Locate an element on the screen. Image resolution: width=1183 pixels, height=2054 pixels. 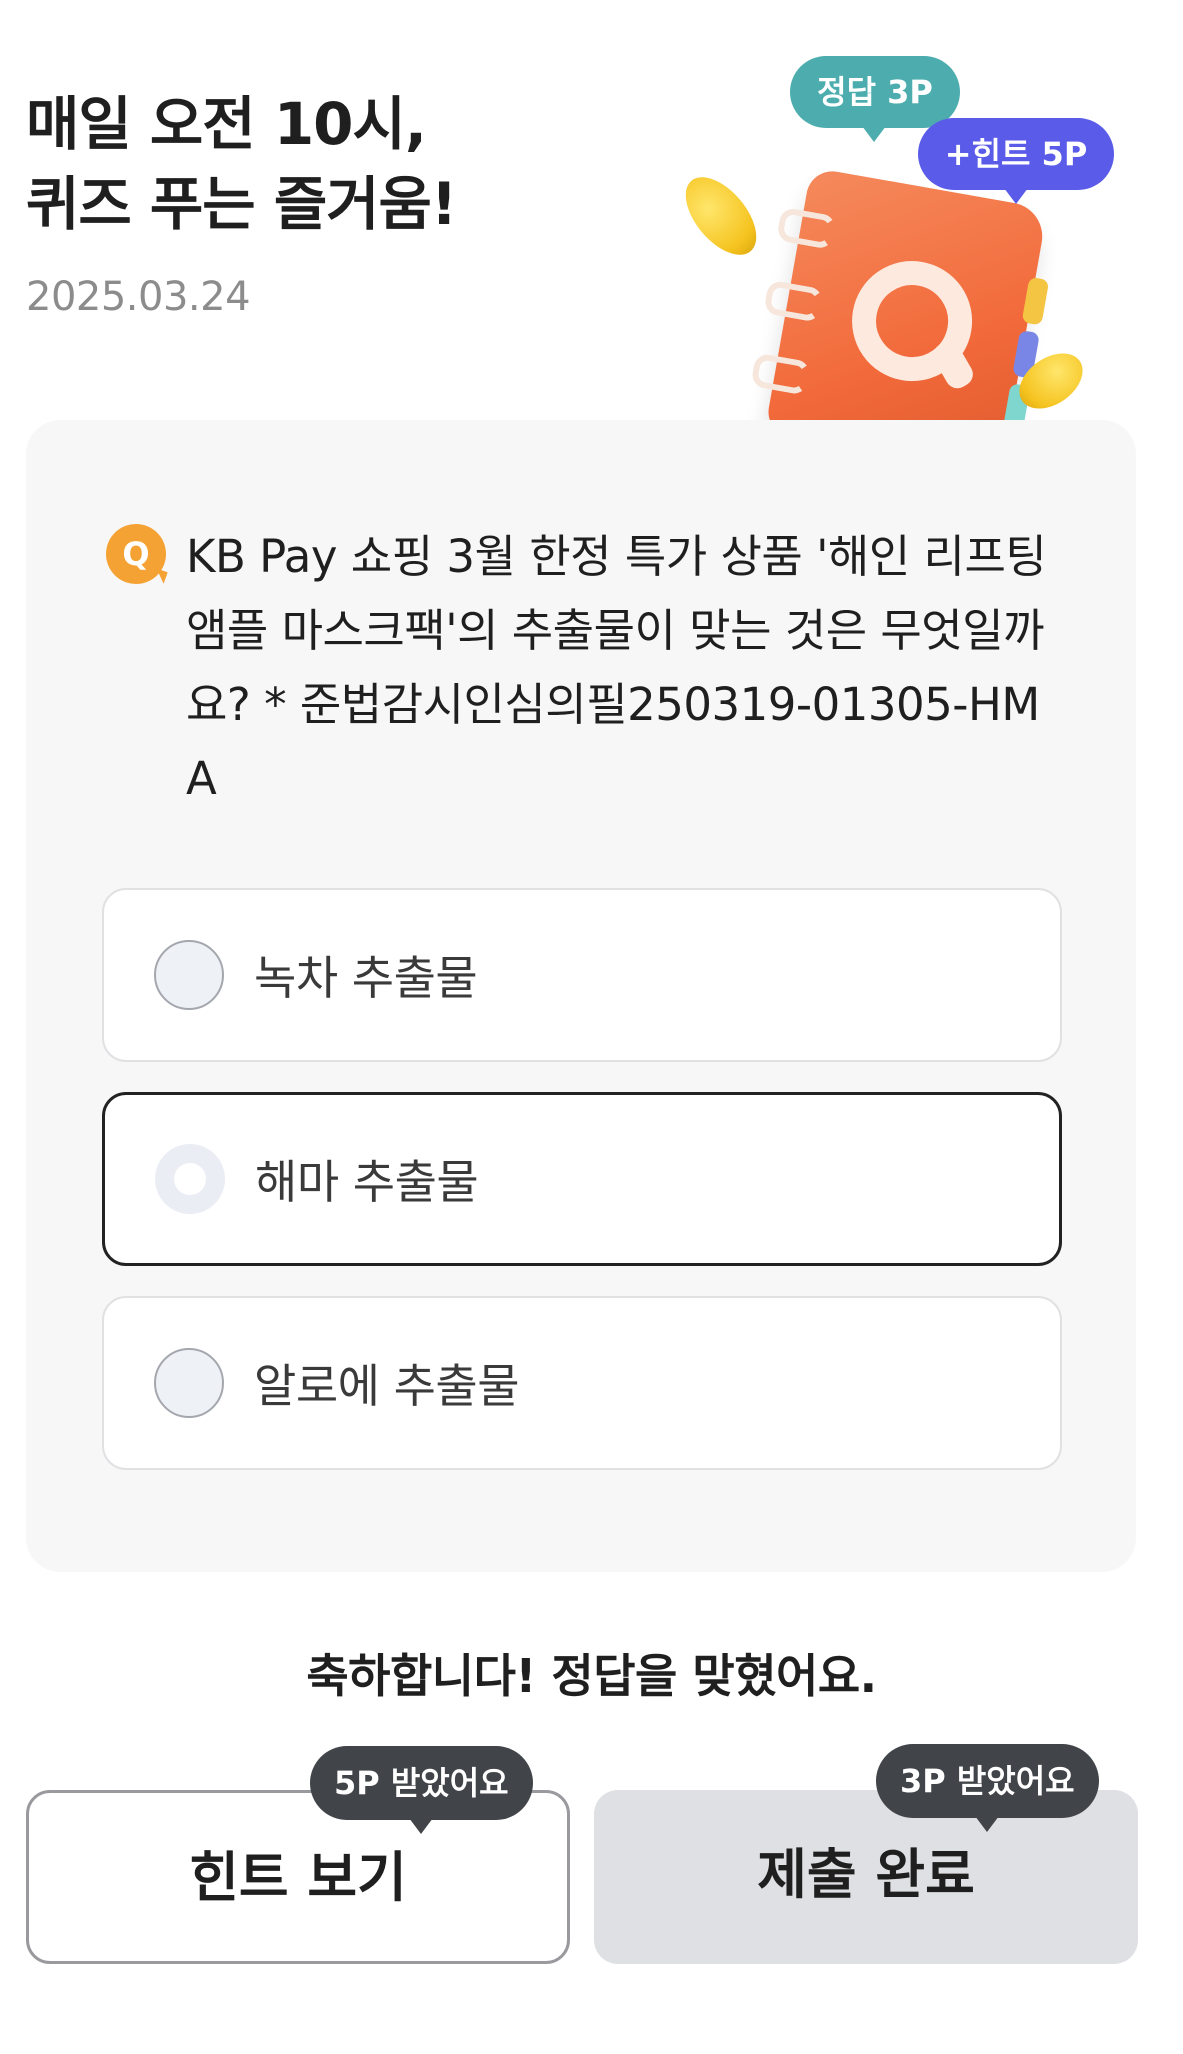
quiz-illustration: 정답 3P +힌트 5P is located at coordinates (896, 265).